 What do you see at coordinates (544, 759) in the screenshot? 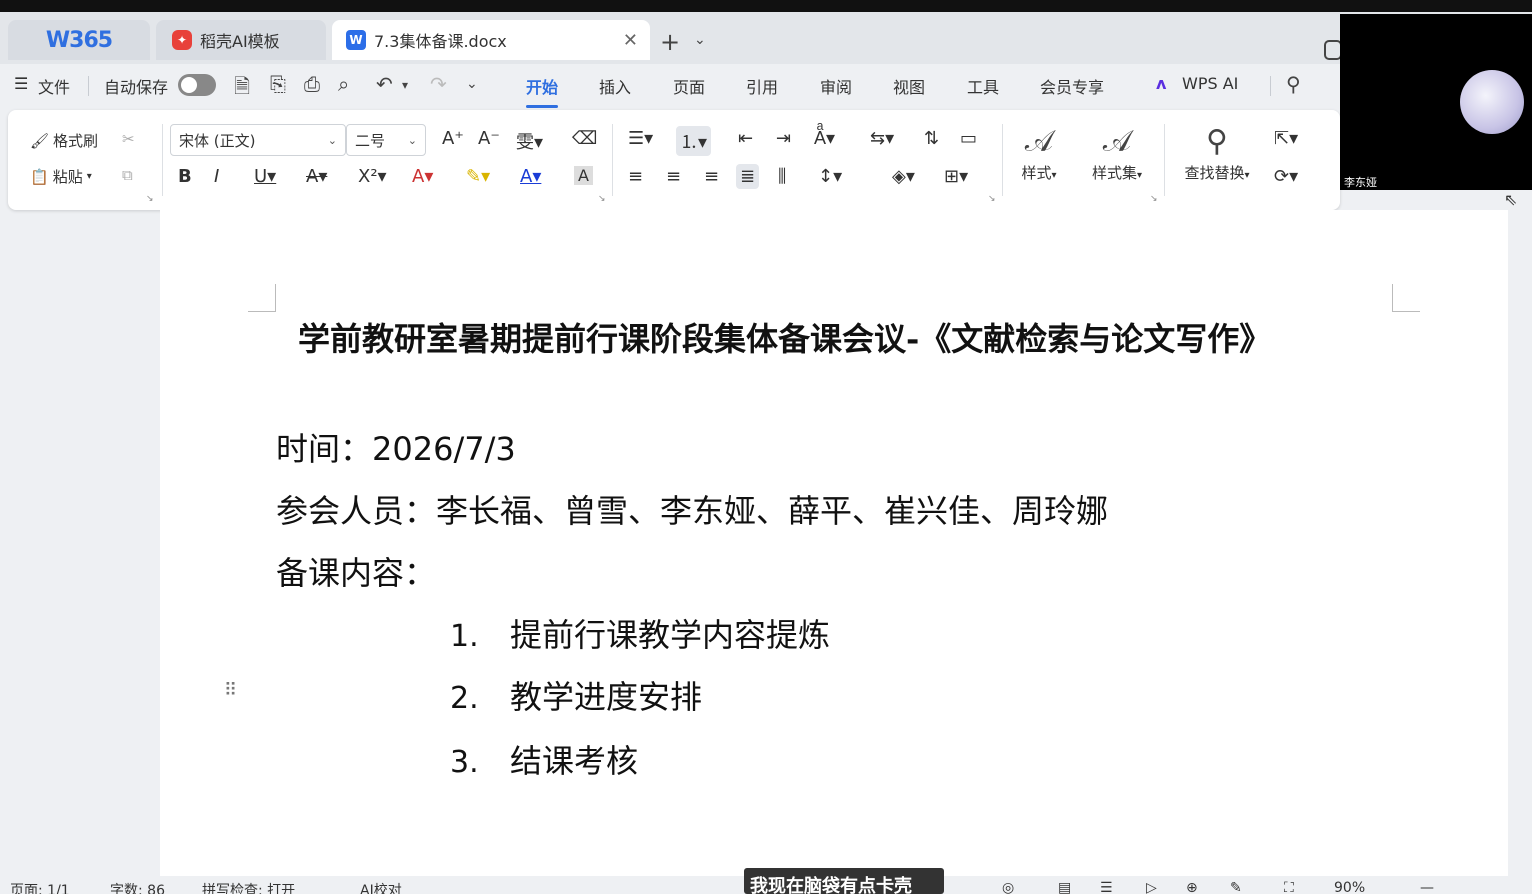
I see `list-item: 3. 结课考核` at bounding box center [544, 759].